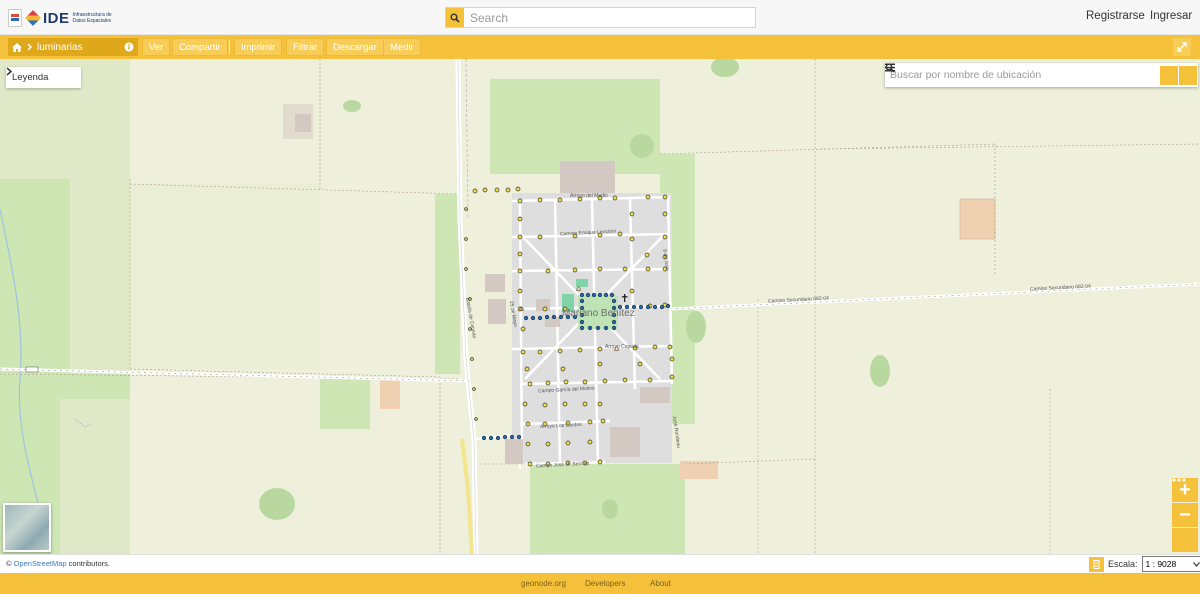  What do you see at coordinates (624, 298) in the screenshot?
I see `church-icon: ✝` at bounding box center [624, 298].